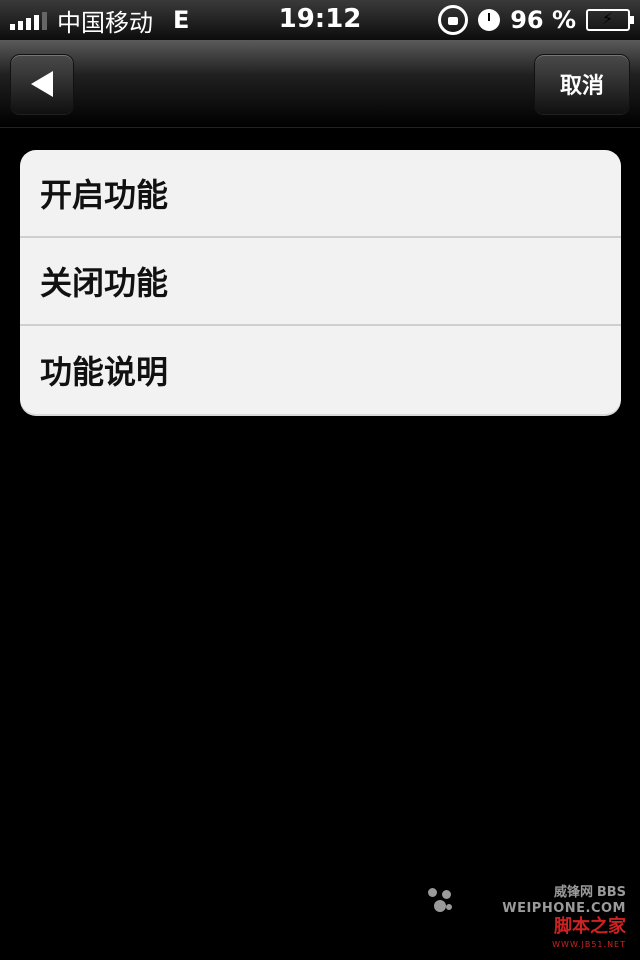 The height and width of the screenshot is (960, 640). I want to click on back-button, so click(42, 84).